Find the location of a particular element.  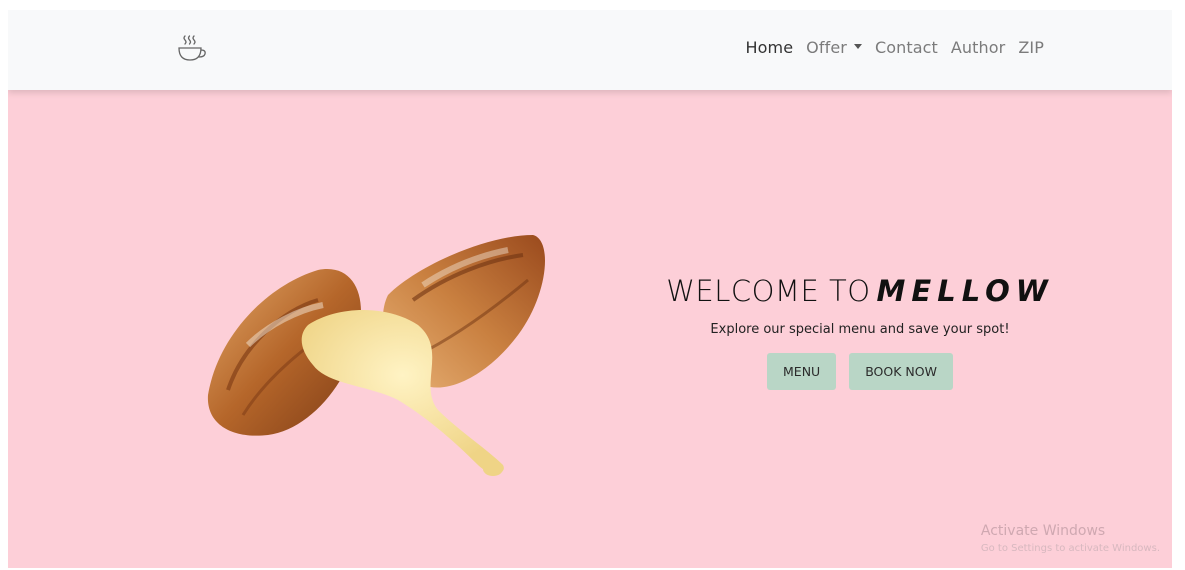

watermark-subtitle: Go to Settings to activate Windows. is located at coordinates (1070, 548).